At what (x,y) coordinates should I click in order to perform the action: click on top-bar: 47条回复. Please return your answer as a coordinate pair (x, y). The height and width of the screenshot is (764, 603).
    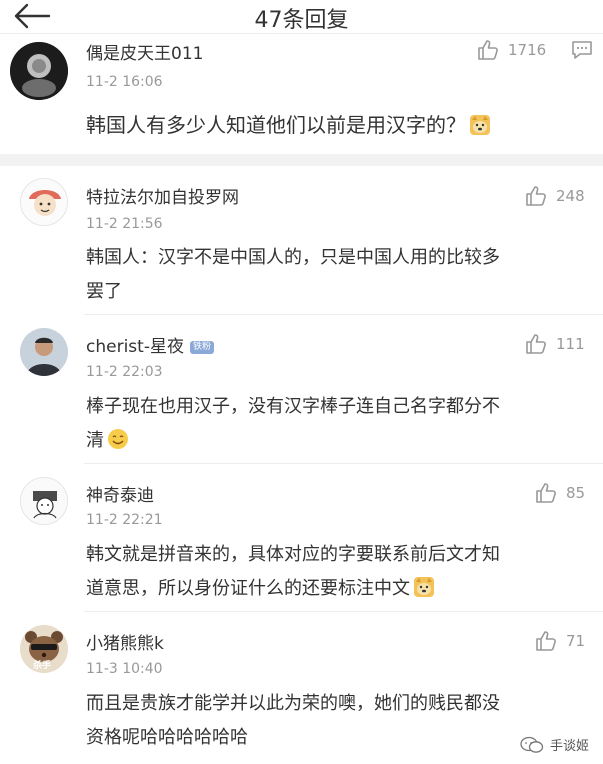
    Looking at the image, I should click on (301, 17).